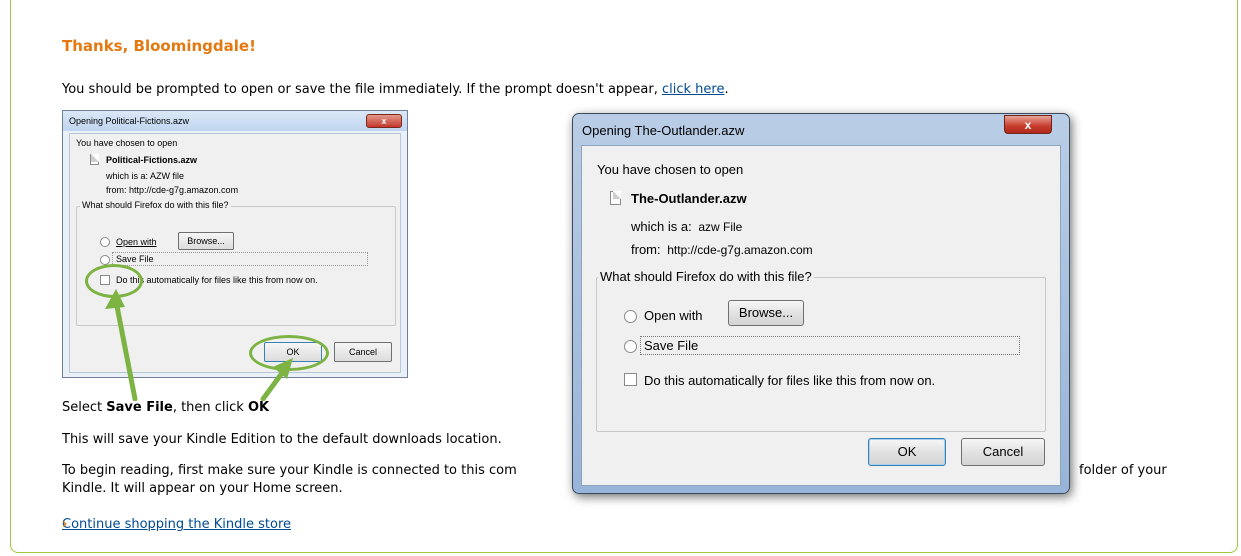 Image resolution: width=1241 pixels, height=556 pixels. Describe the element at coordinates (1028, 124) in the screenshot. I see `close-icon: x` at that location.